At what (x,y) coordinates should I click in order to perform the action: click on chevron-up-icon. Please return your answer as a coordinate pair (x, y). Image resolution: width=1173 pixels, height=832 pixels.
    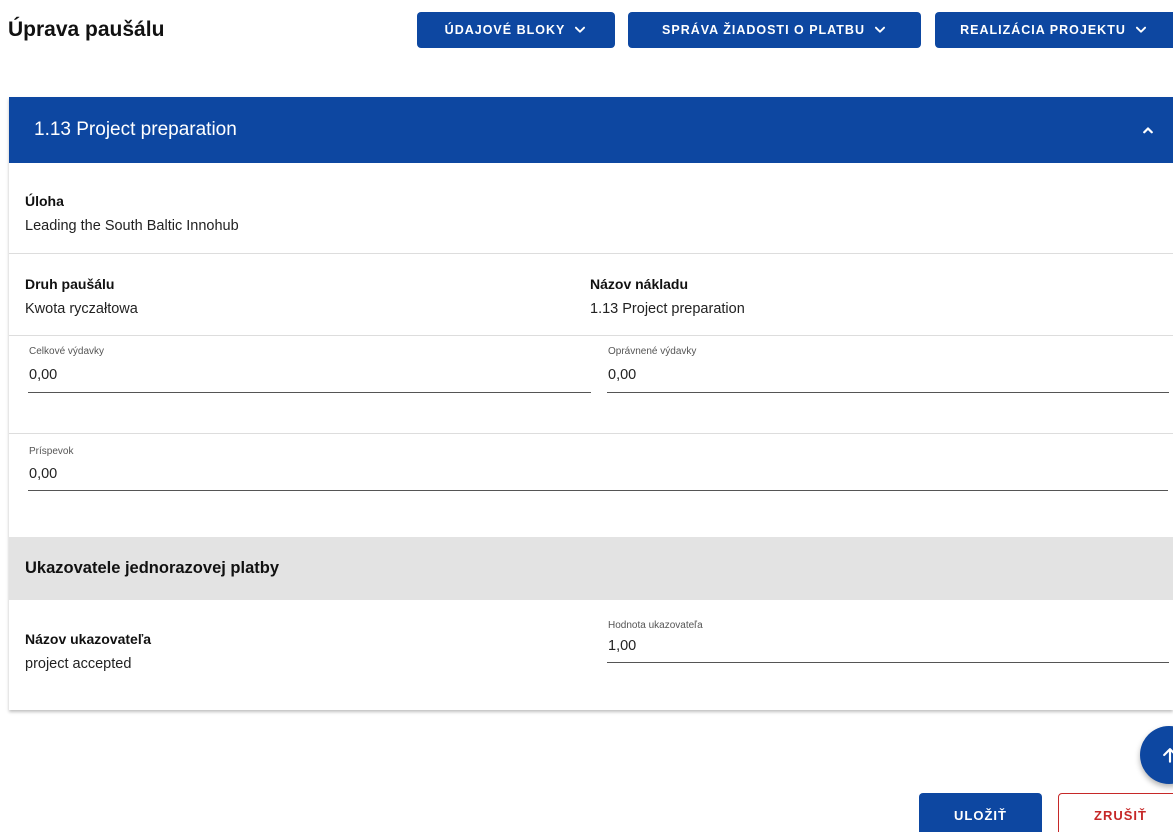
    Looking at the image, I should click on (1148, 130).